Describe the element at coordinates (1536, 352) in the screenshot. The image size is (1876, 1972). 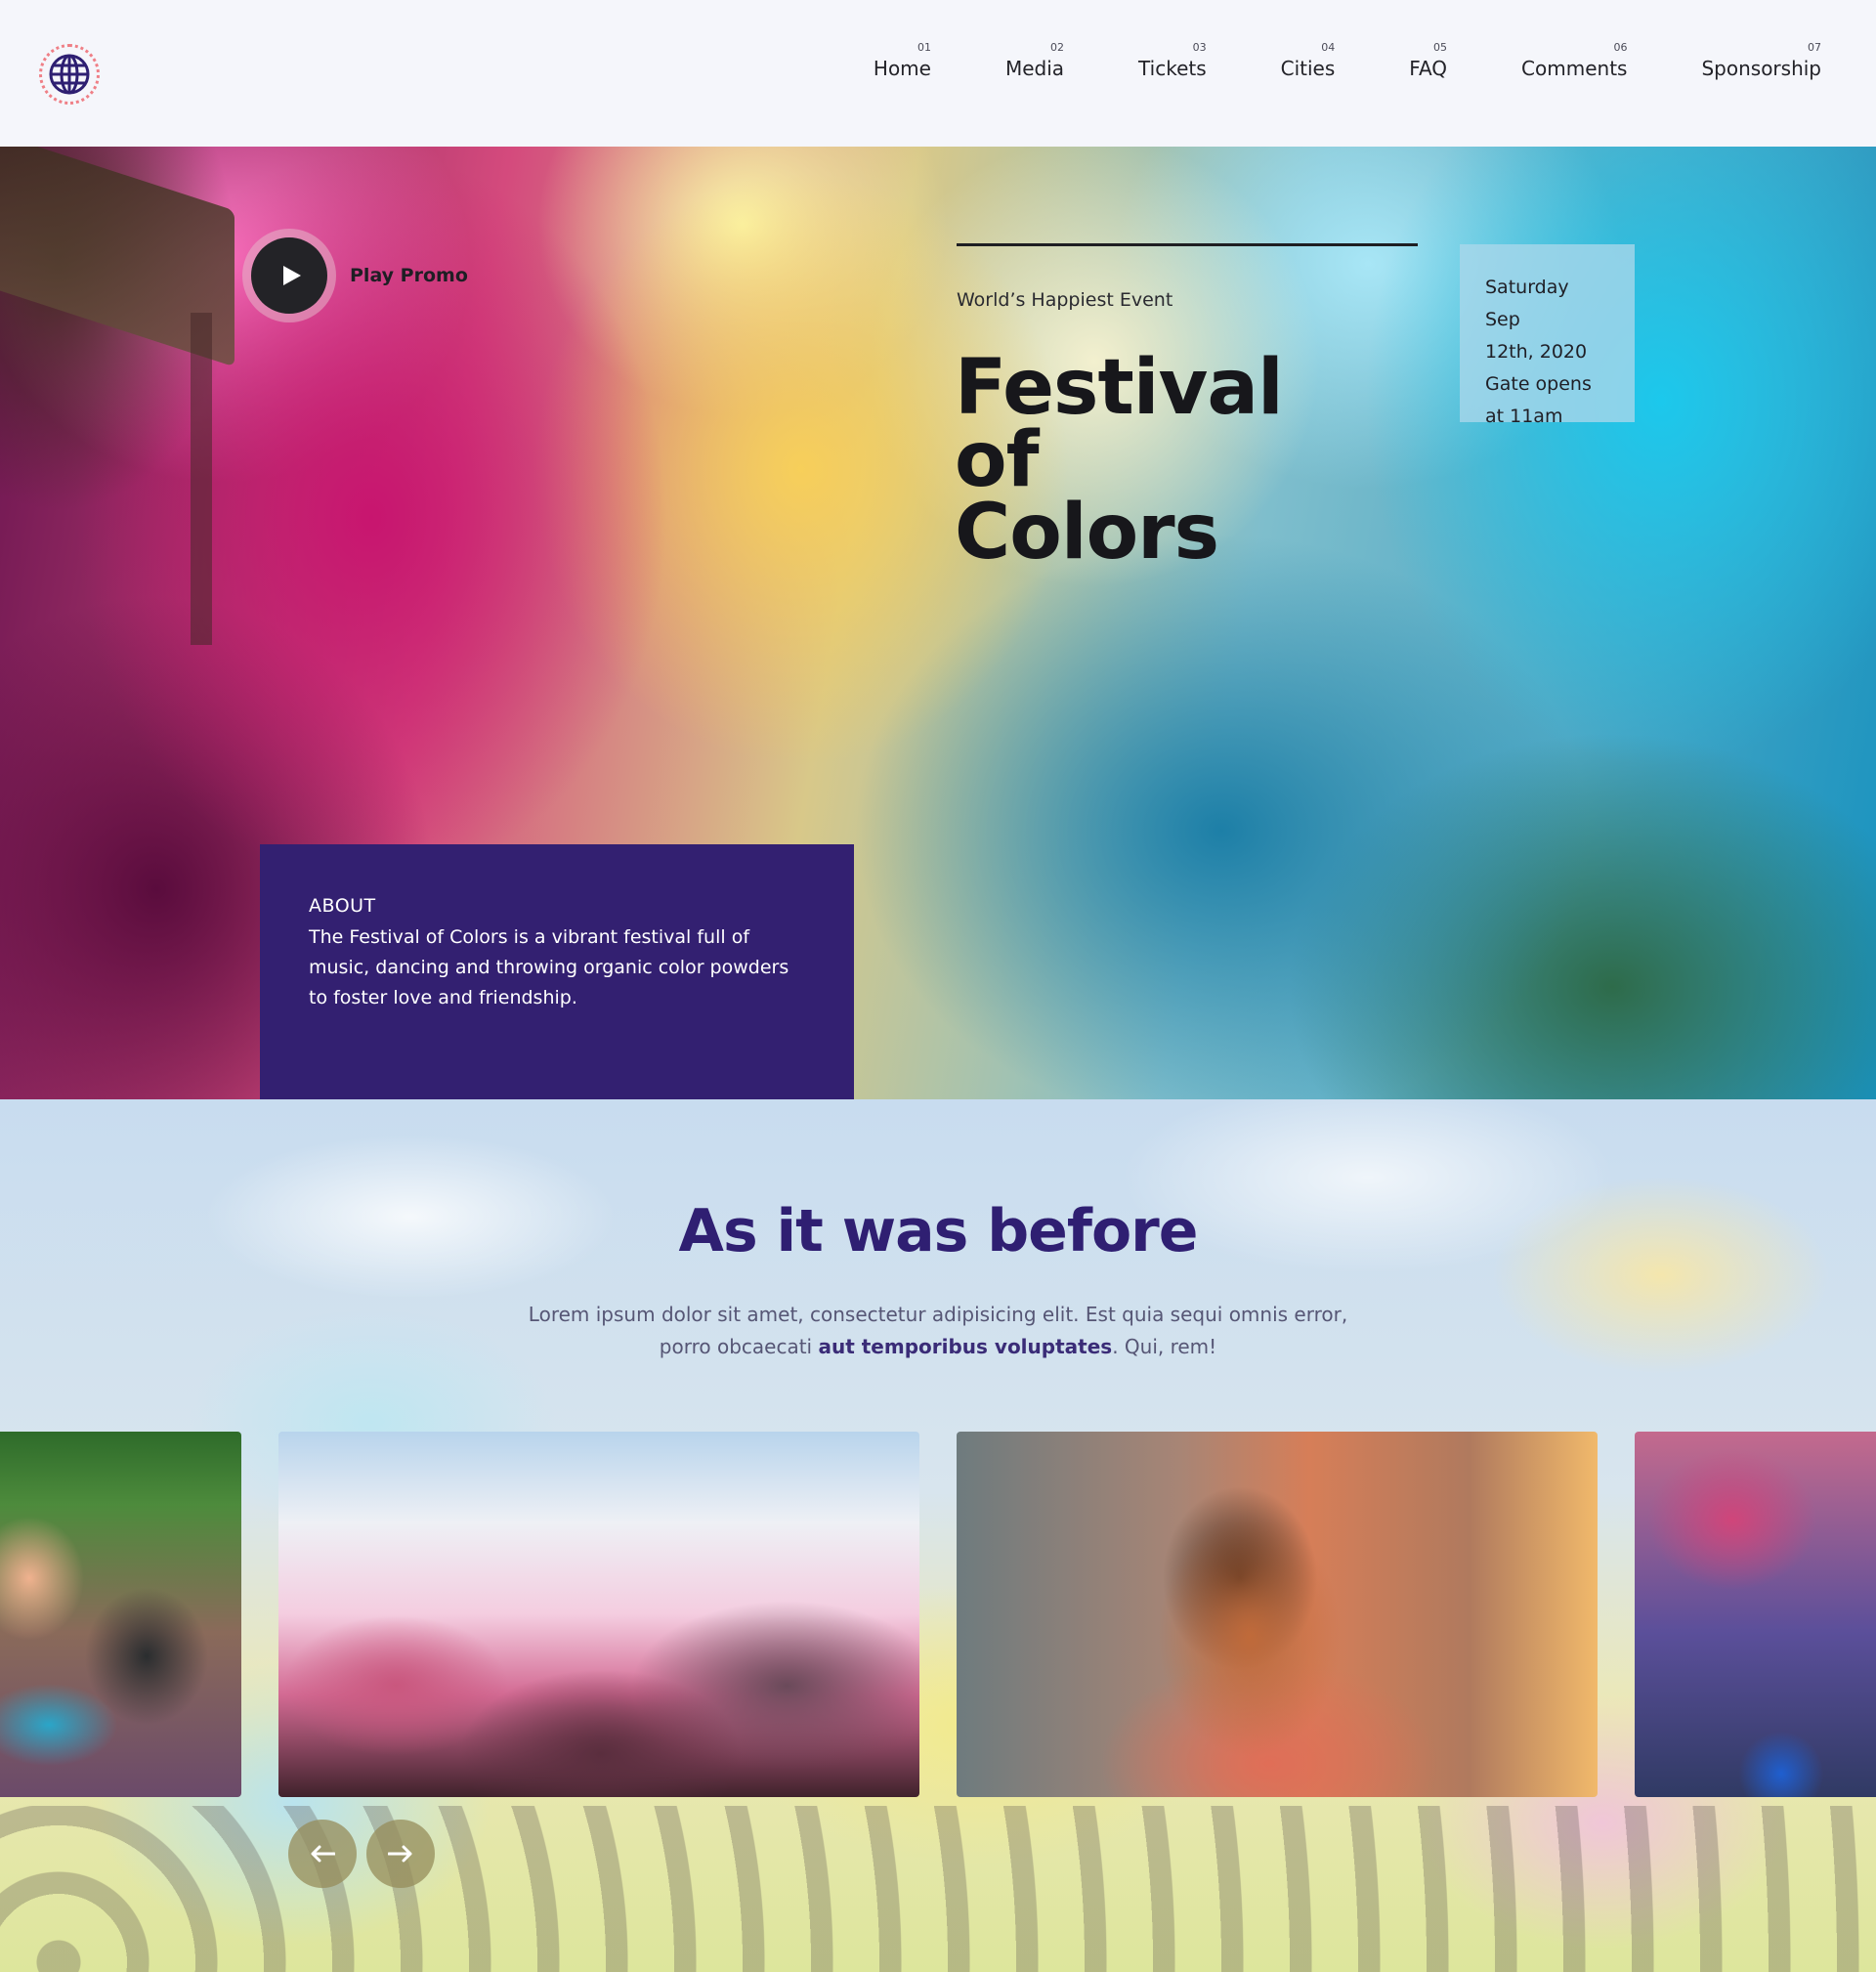
I see `date-line: 12th, 2020` at that location.